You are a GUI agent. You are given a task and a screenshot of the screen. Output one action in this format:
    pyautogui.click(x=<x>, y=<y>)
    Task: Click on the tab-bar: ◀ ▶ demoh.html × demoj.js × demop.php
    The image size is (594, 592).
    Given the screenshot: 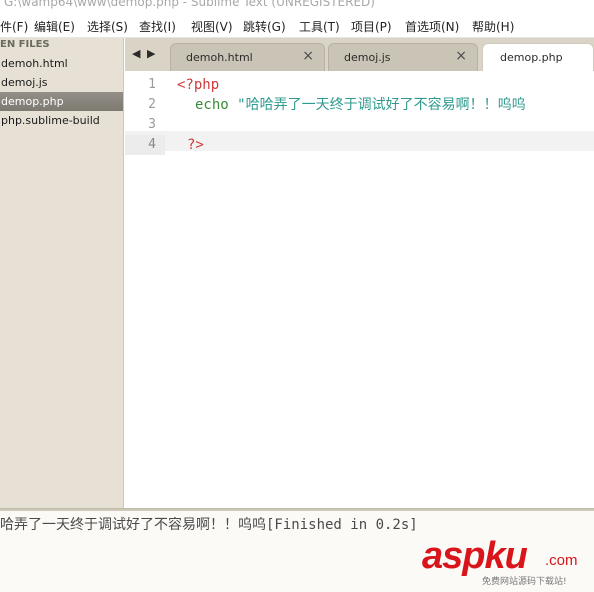 What is the action you would take?
    pyautogui.click(x=359, y=54)
    